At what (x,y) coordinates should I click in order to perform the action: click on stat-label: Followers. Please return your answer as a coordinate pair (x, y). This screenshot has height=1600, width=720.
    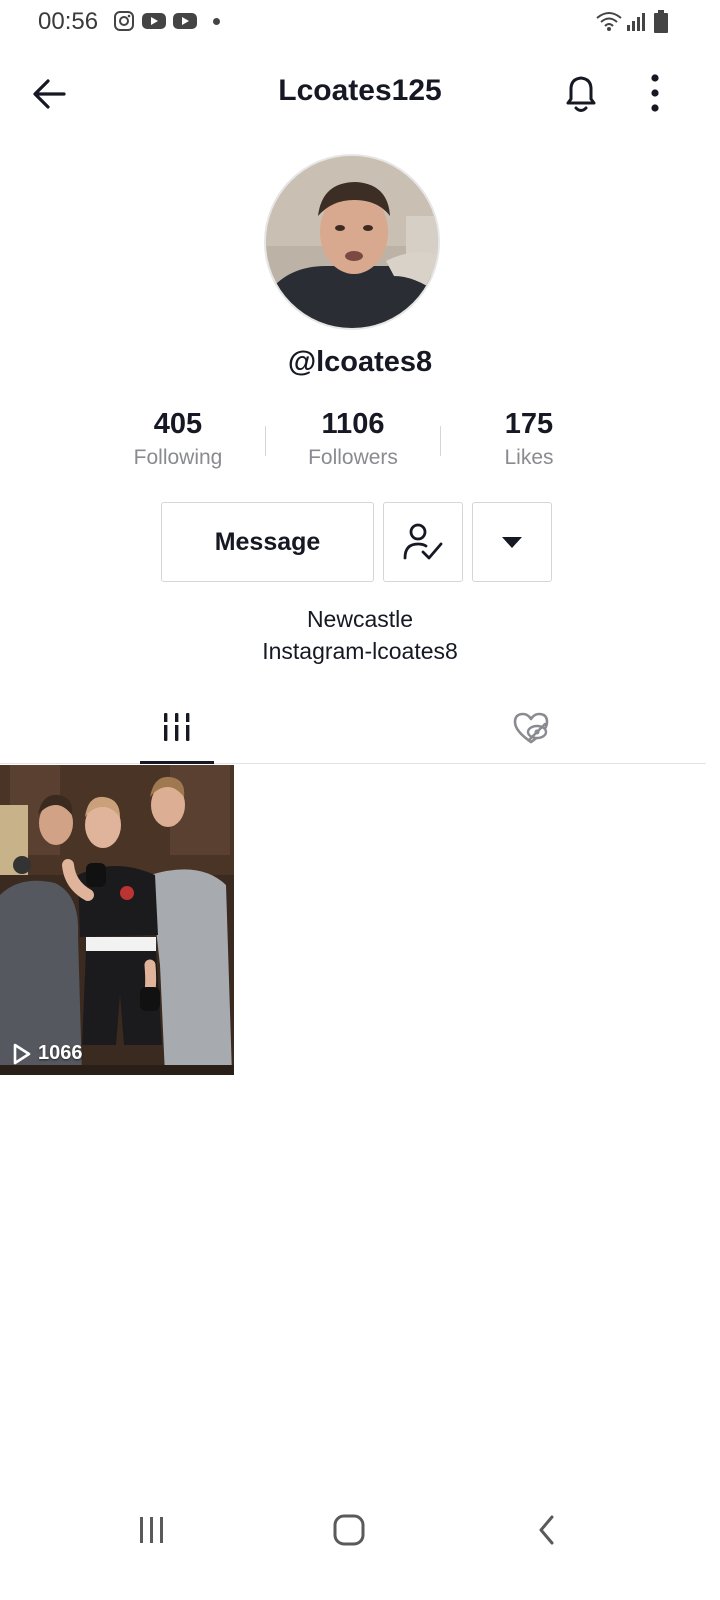
    Looking at the image, I should click on (353, 457).